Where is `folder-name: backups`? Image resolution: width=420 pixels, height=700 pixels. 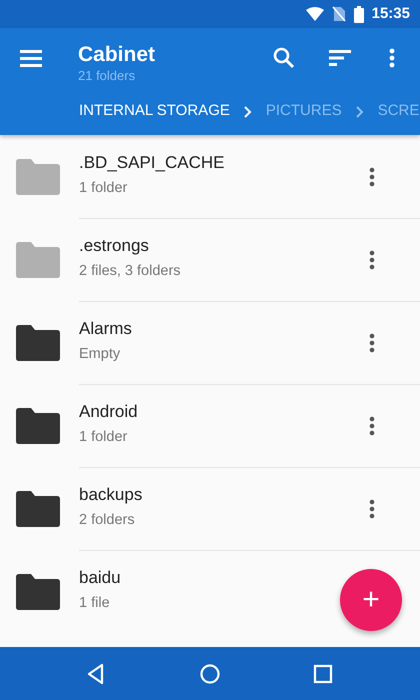
folder-name: backups is located at coordinates (110, 495).